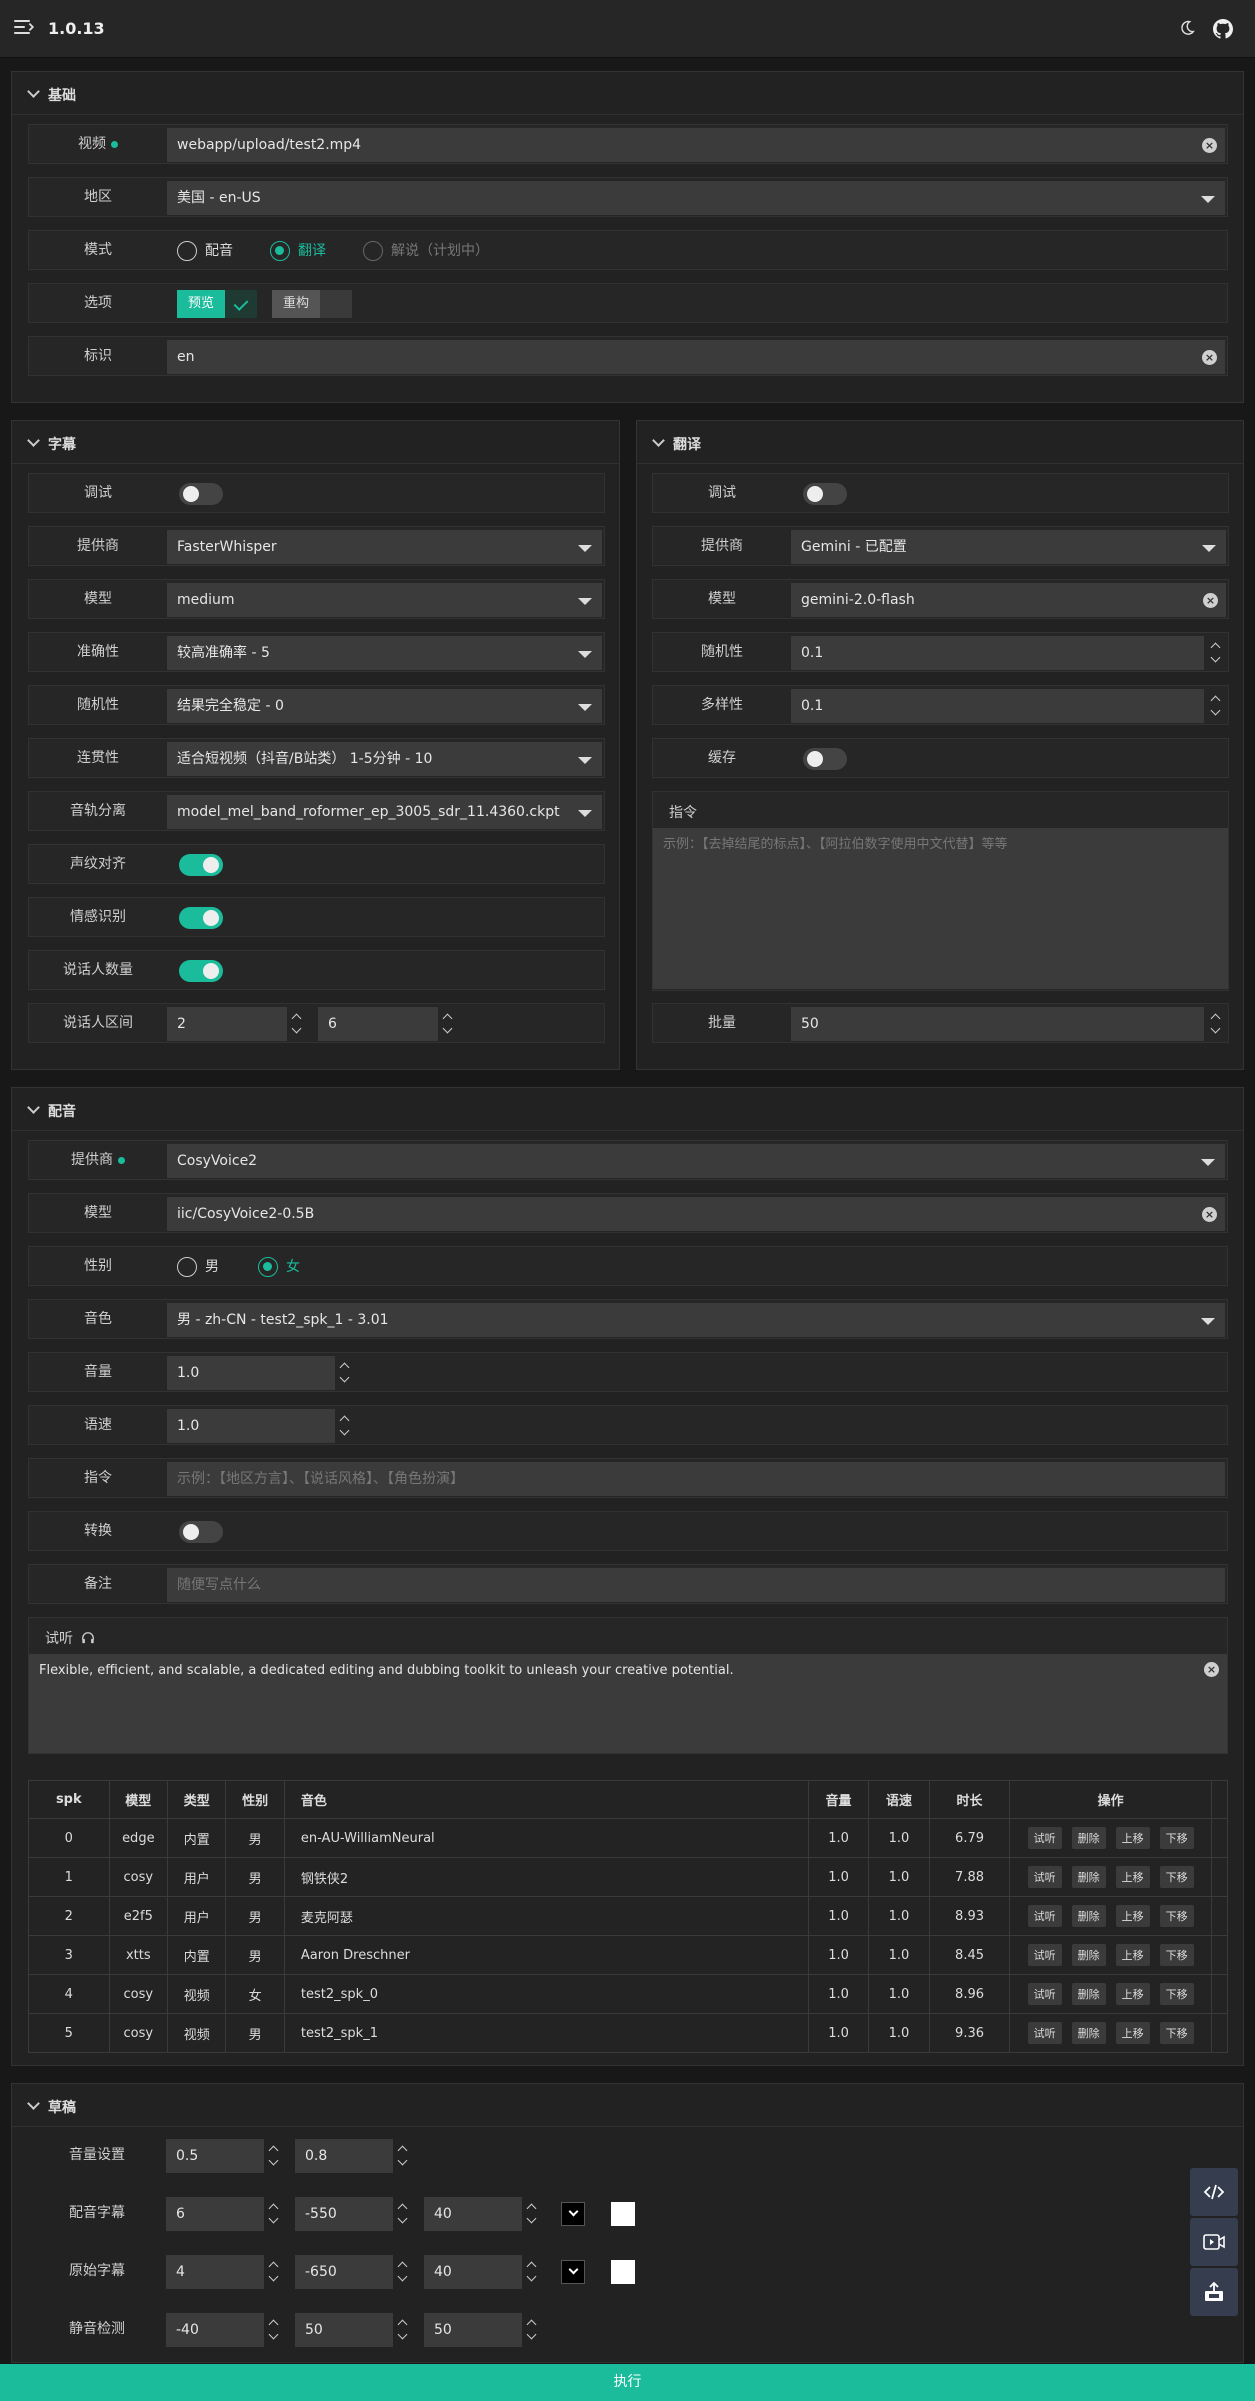 Image resolution: width=1255 pixels, height=2401 pixels. I want to click on model-input: iic/CosyVoice2-0.5B ×, so click(696, 1214).